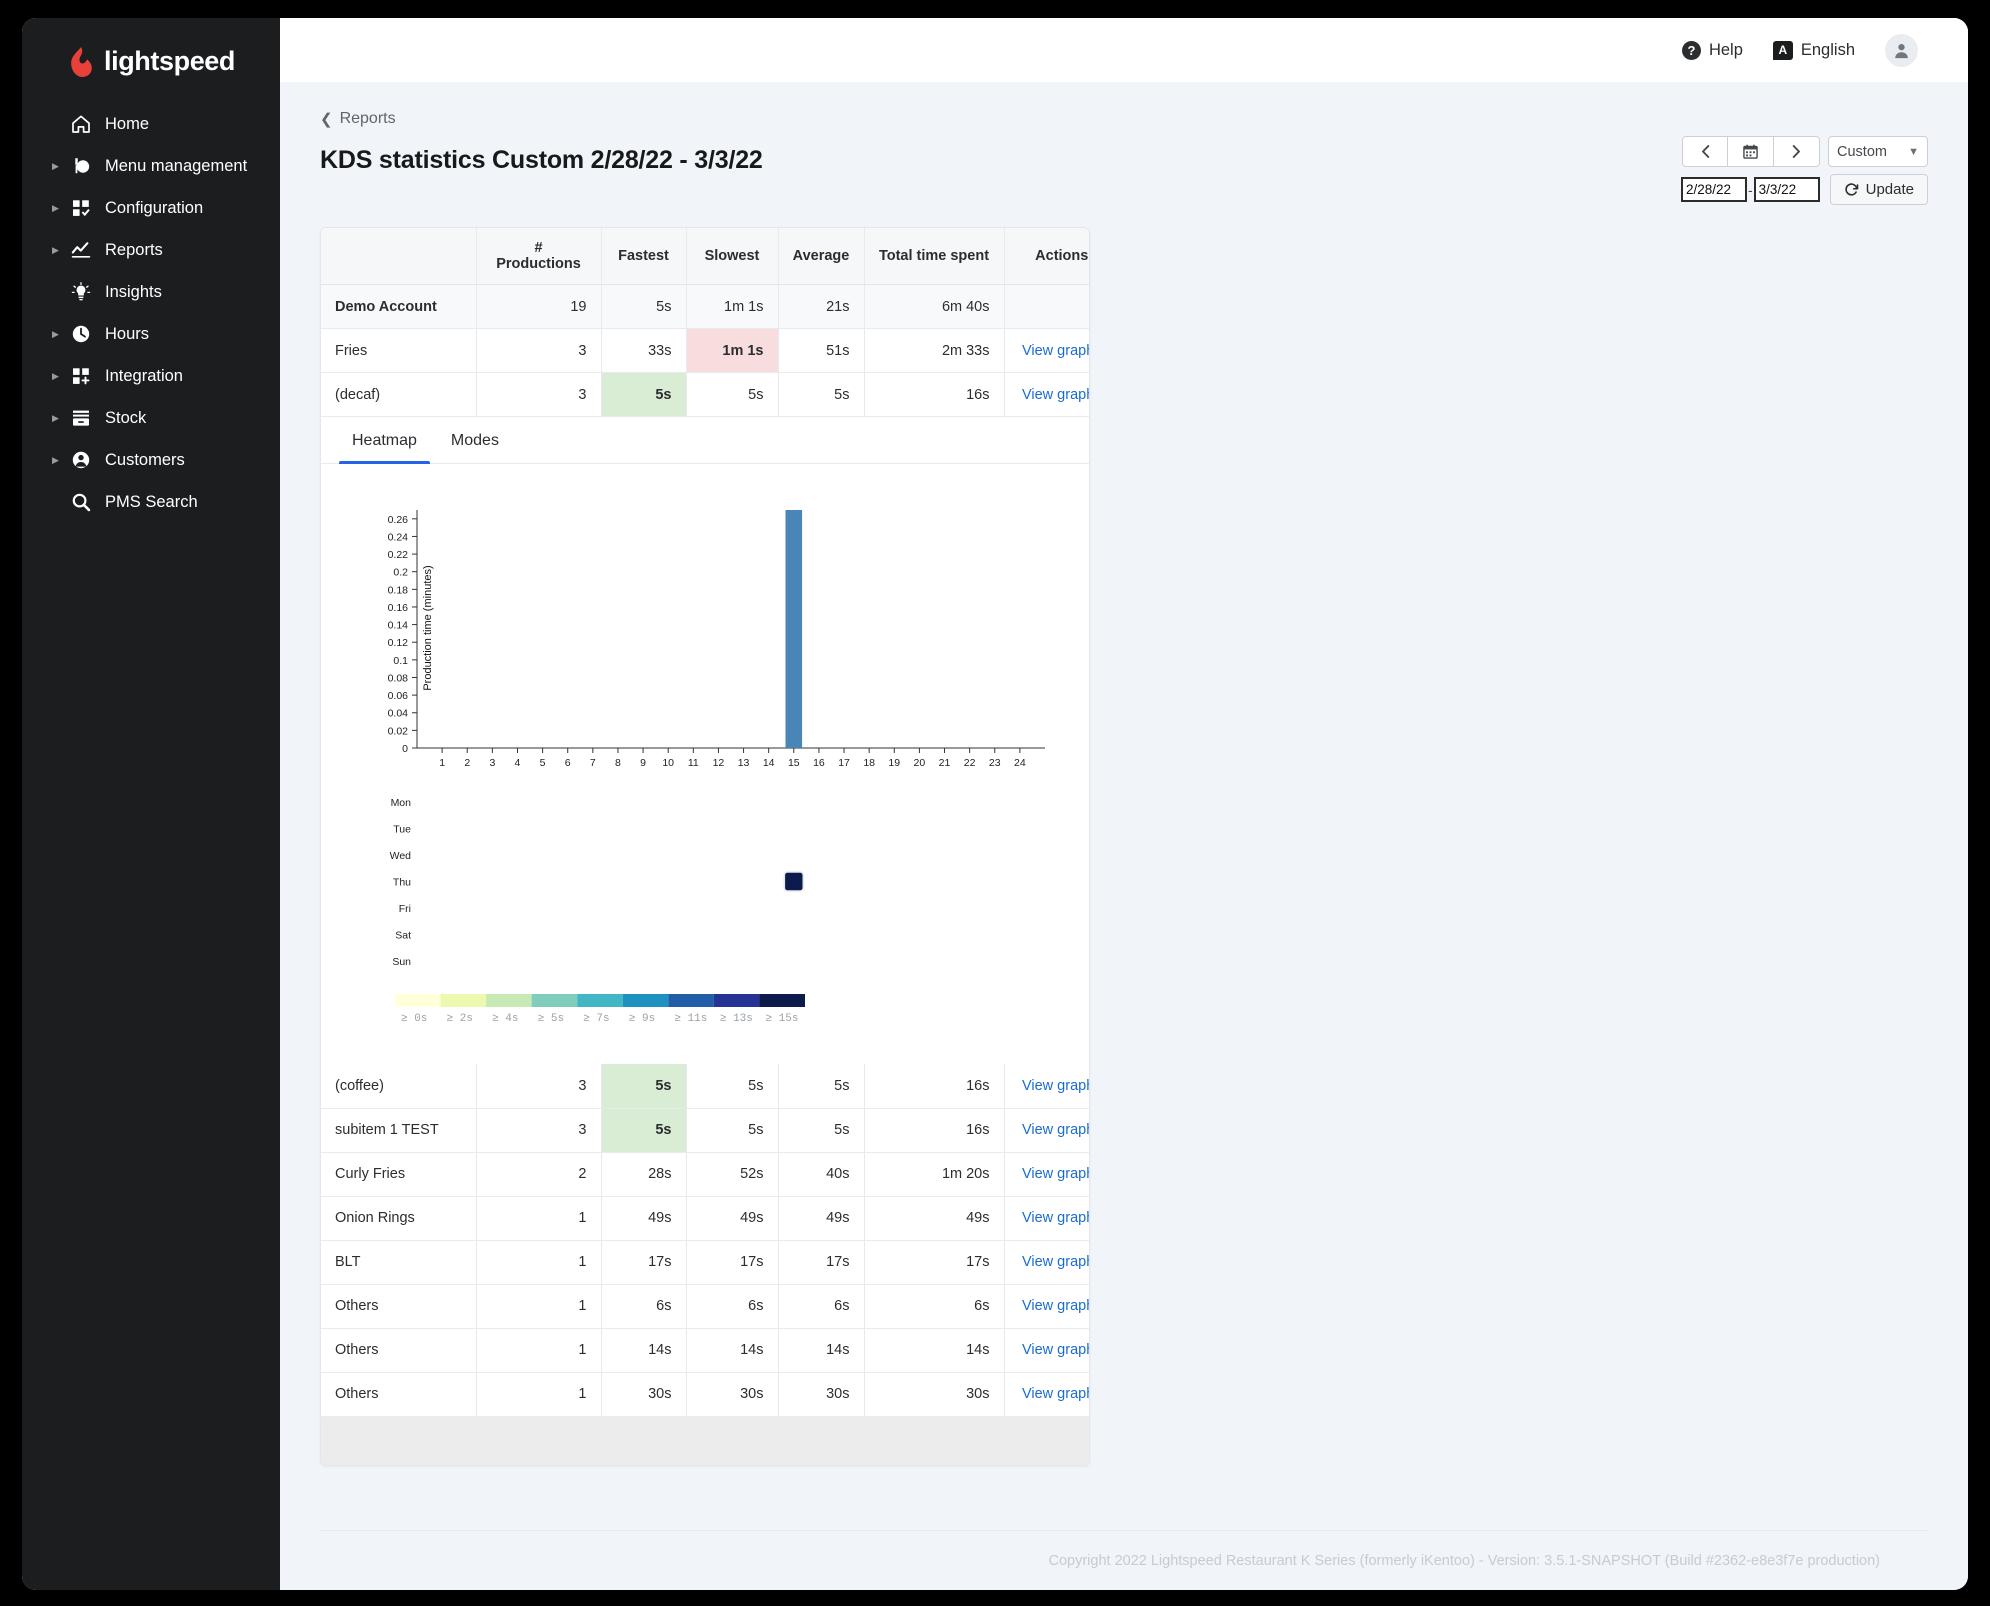  I want to click on x-tick-label: 2, so click(467, 763).